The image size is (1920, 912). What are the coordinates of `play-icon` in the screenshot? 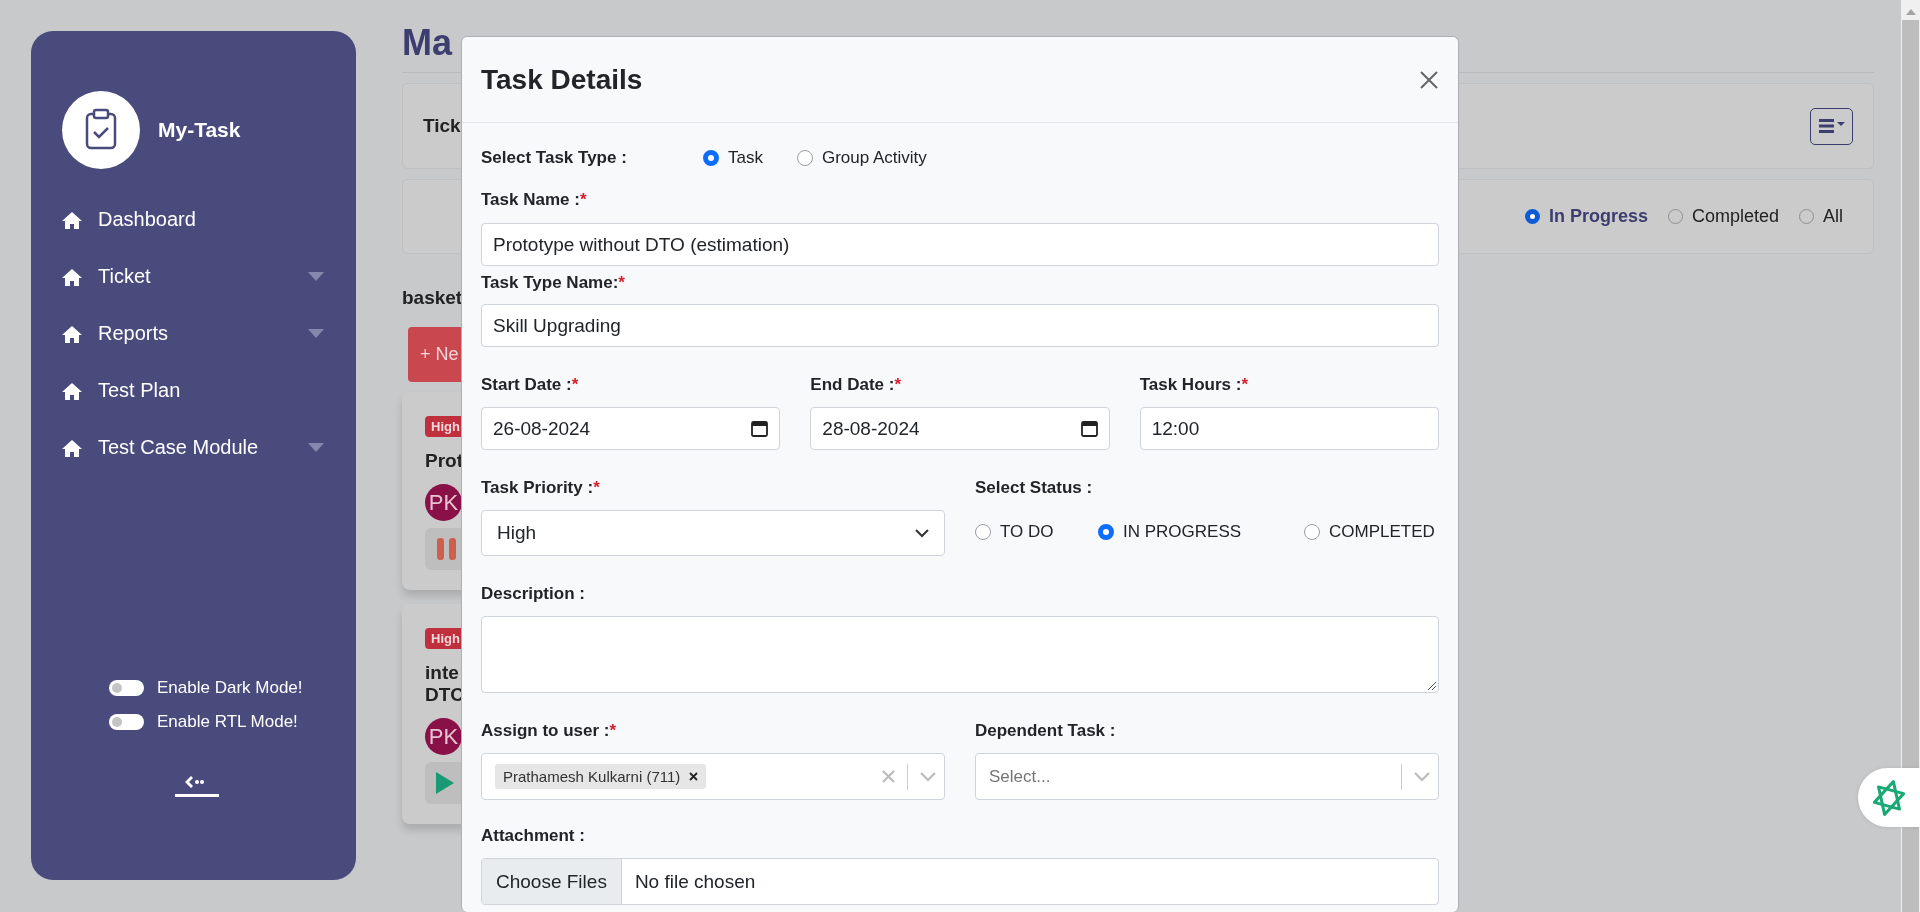 It's located at (445, 783).